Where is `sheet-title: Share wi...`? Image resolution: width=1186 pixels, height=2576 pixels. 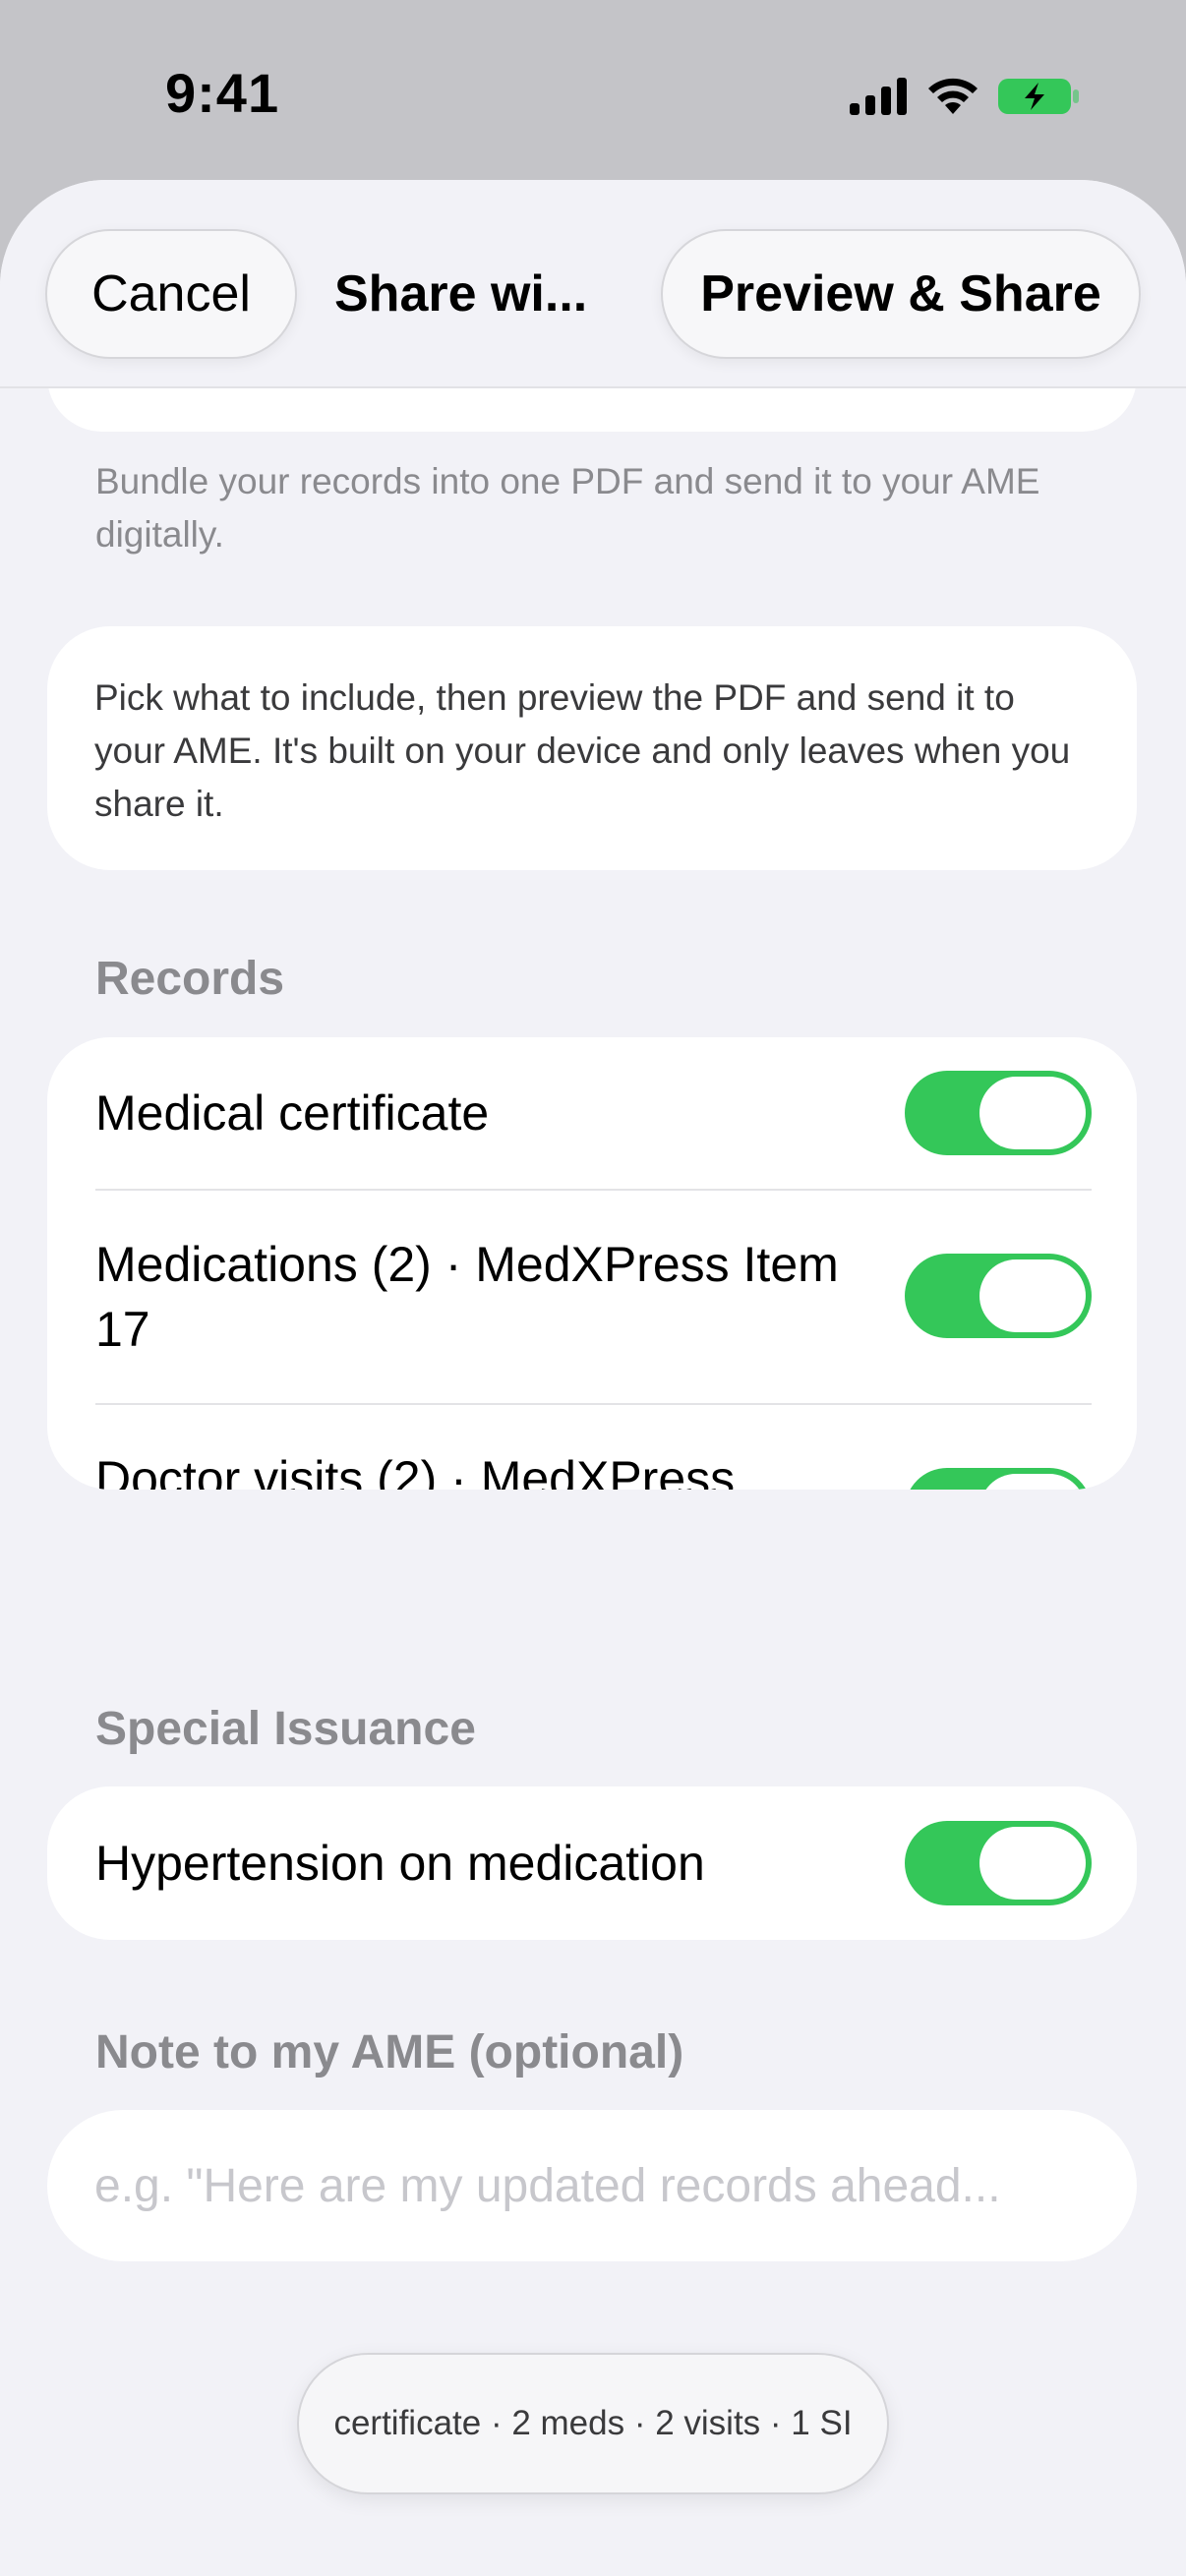 sheet-title: Share wi... is located at coordinates (461, 293).